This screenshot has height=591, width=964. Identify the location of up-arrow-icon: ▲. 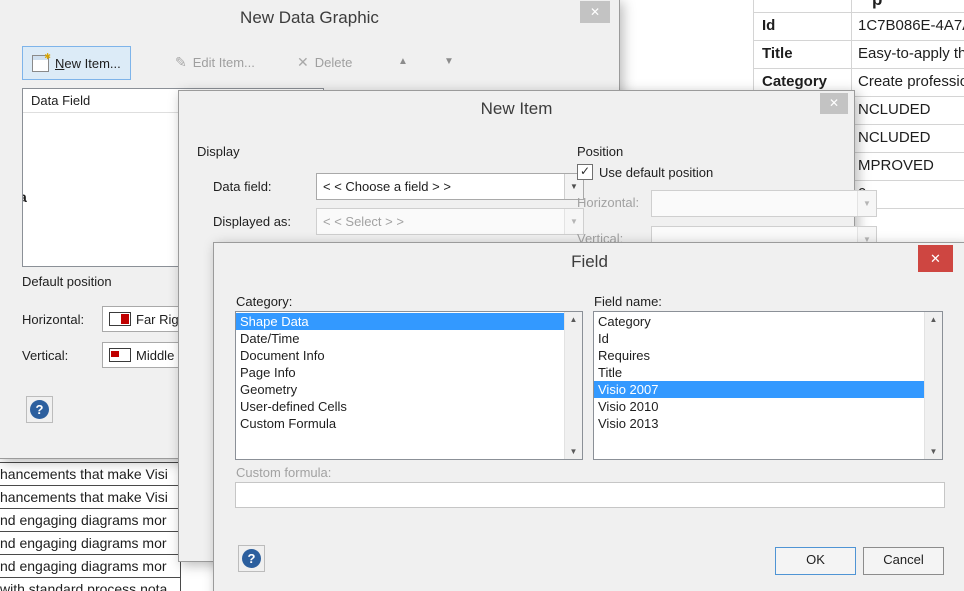
(403, 61).